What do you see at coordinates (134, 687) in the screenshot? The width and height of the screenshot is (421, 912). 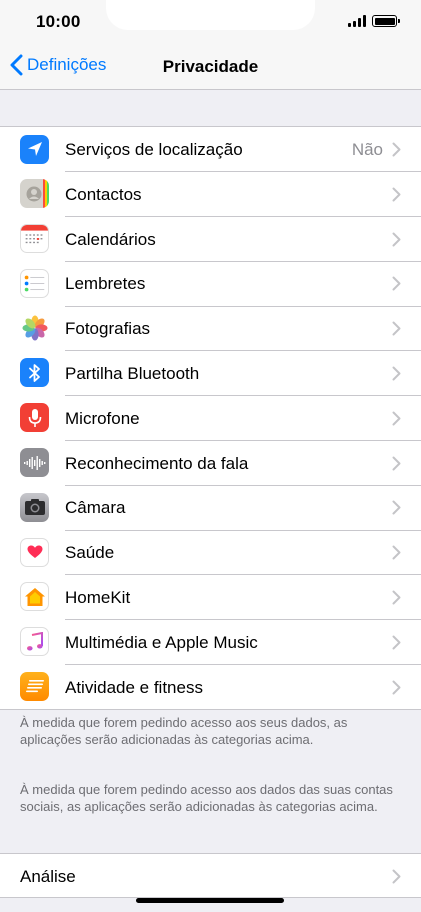 I see `row-label: Atividade e fitness` at bounding box center [134, 687].